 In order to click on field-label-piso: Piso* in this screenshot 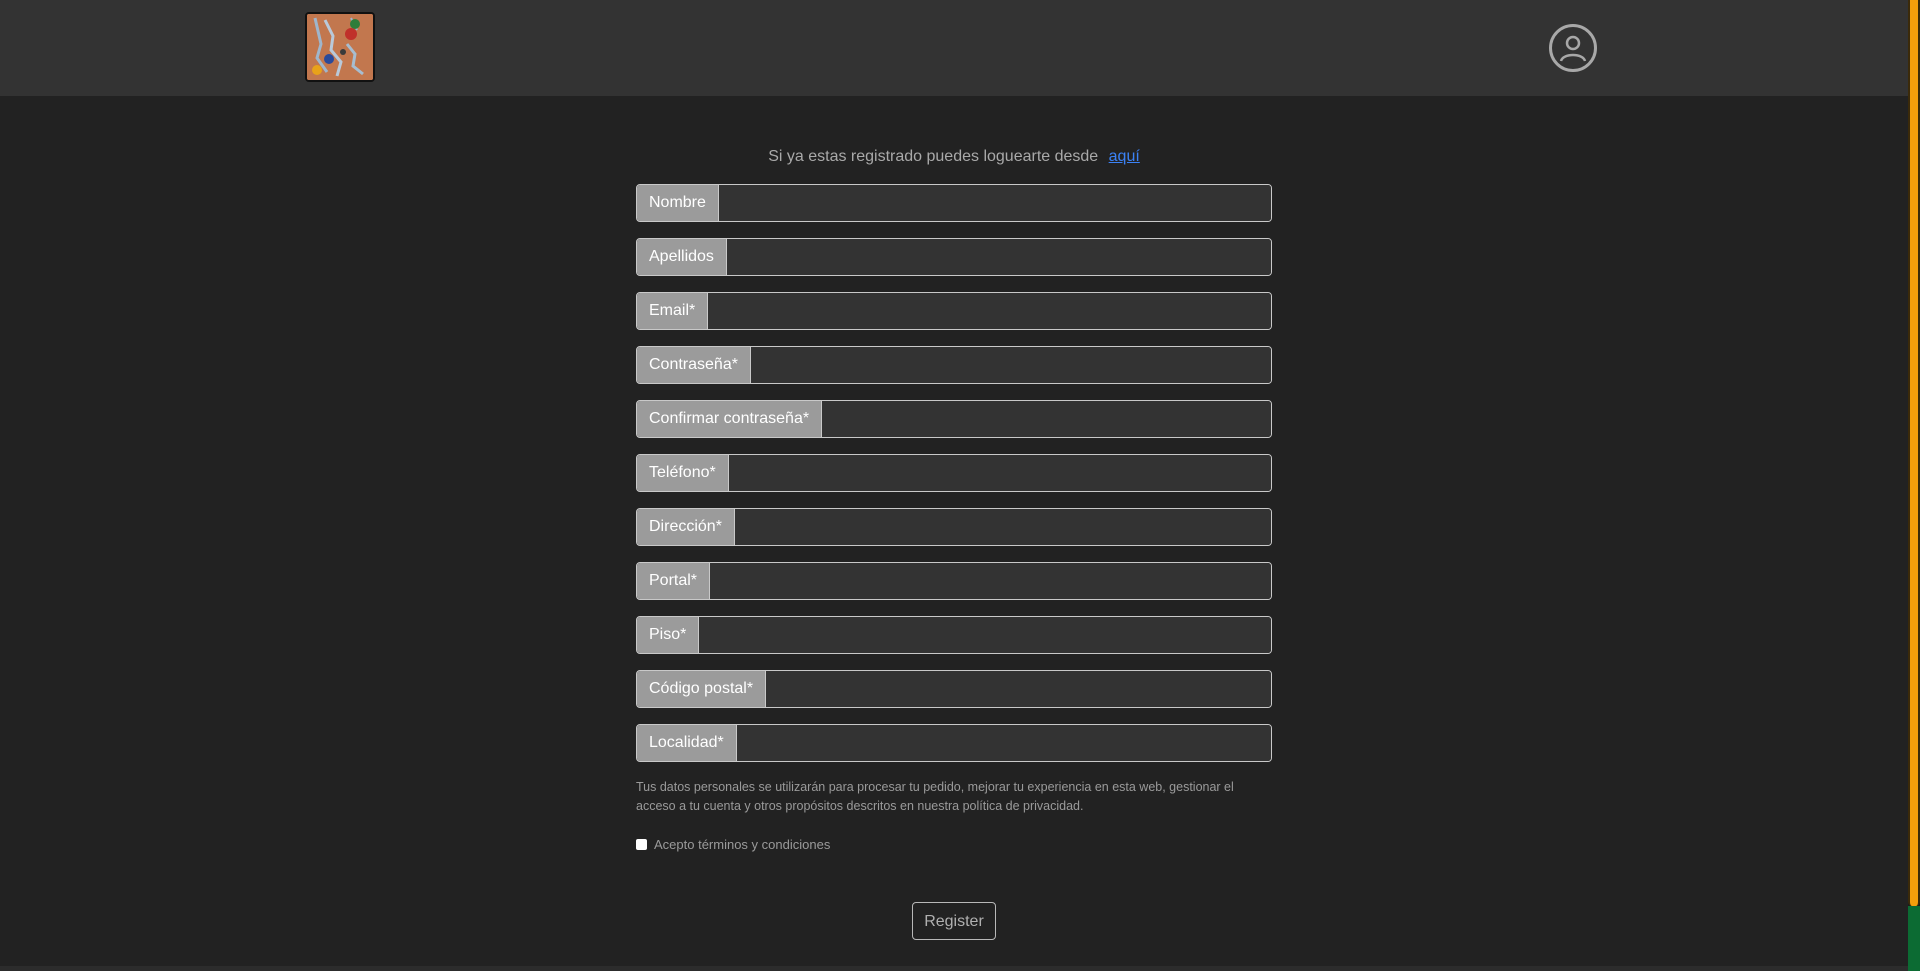, I will do `click(668, 635)`.